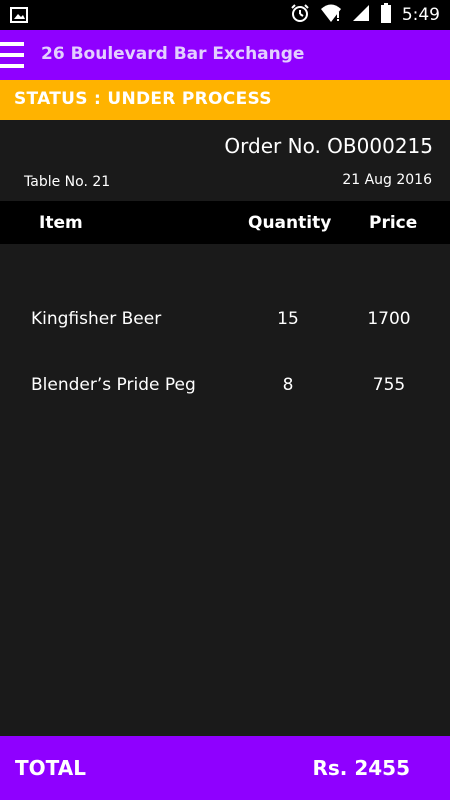  I want to click on table-row: Blender’s Pride Peg 8 755, so click(225, 390).